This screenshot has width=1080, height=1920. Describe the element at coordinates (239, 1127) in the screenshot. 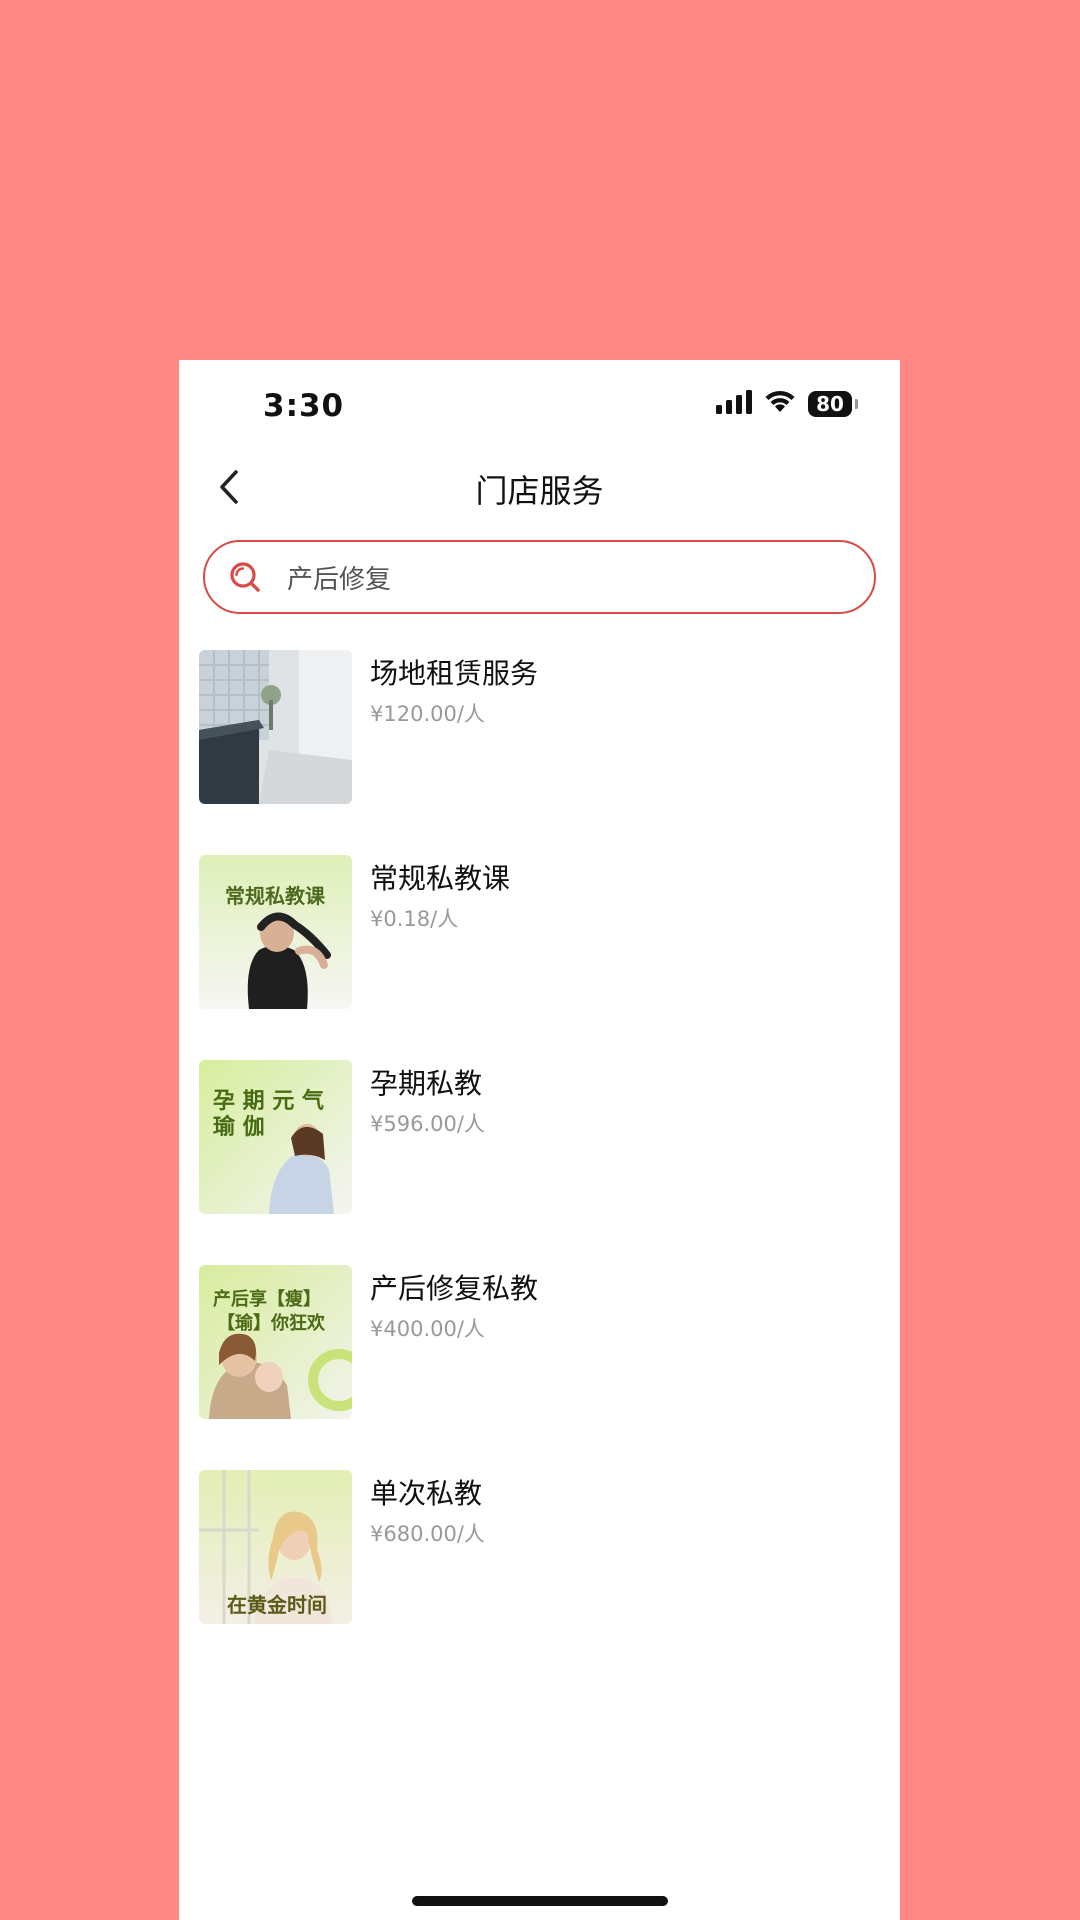

I see `thumb-caption: 瑜 伽` at that location.